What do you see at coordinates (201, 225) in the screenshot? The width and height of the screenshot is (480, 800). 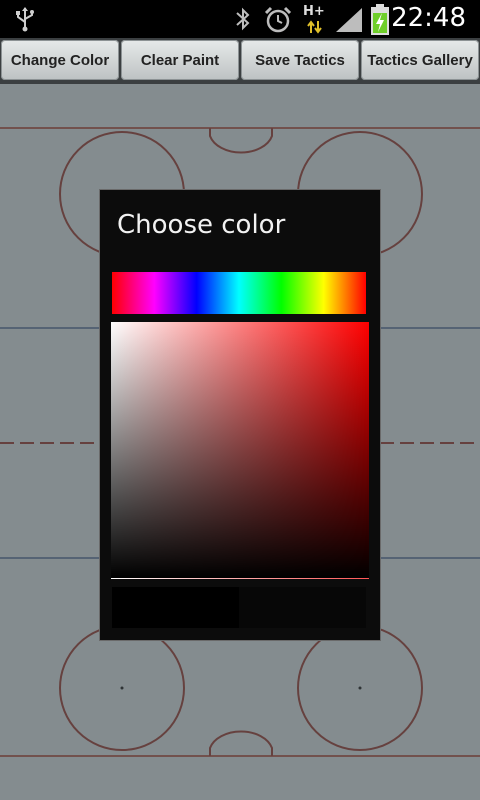 I see `dialog-title: Choose color` at bounding box center [201, 225].